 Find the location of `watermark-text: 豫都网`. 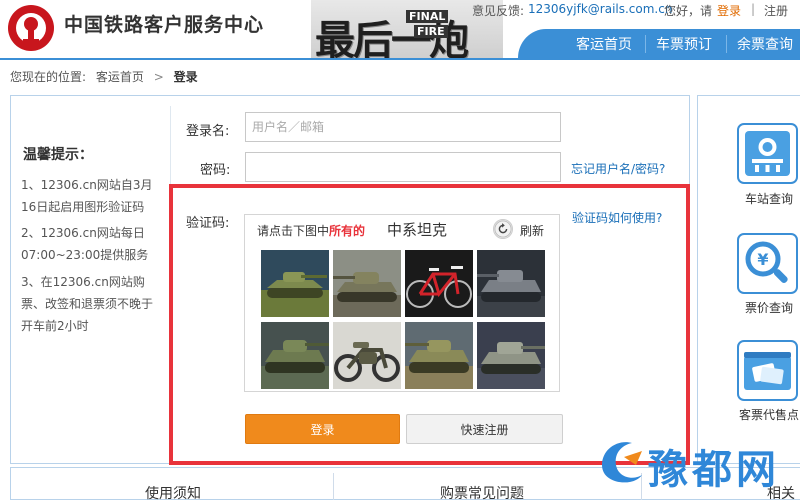

watermark-text: 豫都网 is located at coordinates (714, 470).